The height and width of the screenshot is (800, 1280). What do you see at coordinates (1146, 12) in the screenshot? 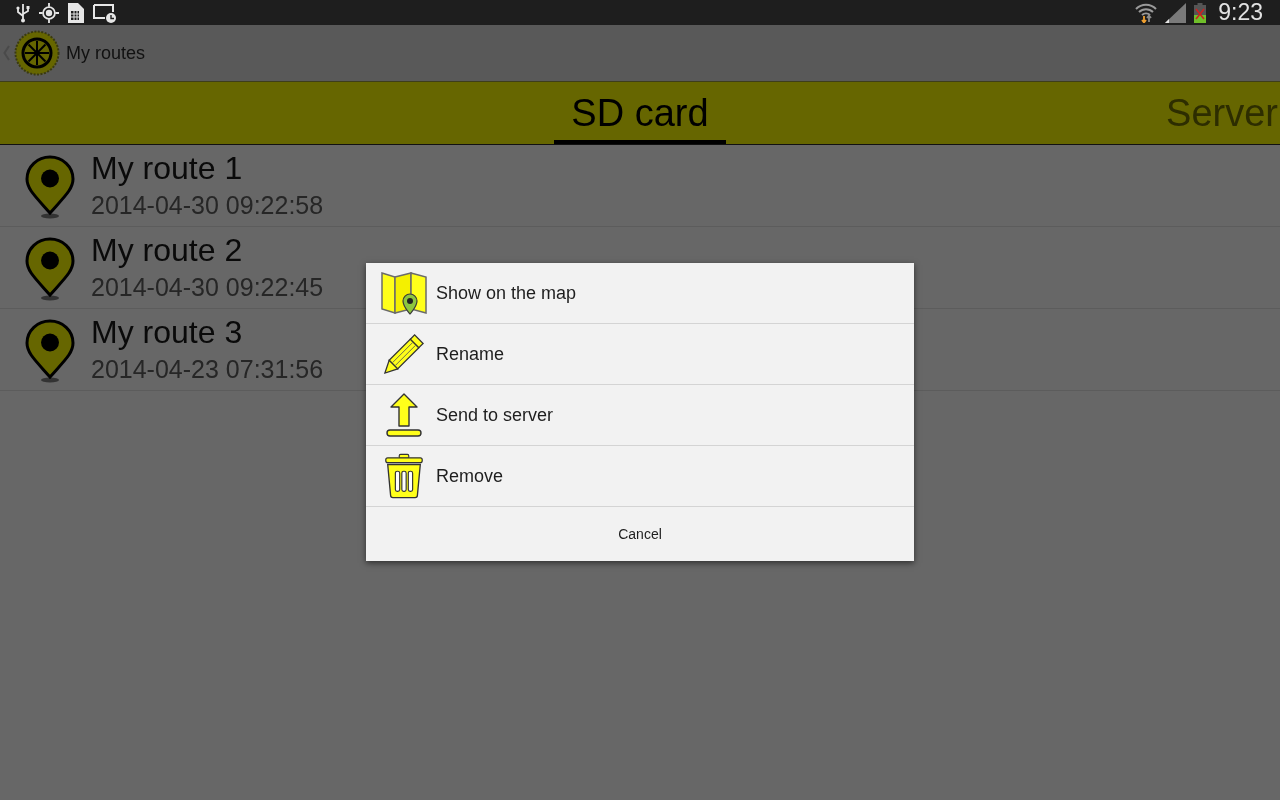
I see `wifi-icon` at bounding box center [1146, 12].